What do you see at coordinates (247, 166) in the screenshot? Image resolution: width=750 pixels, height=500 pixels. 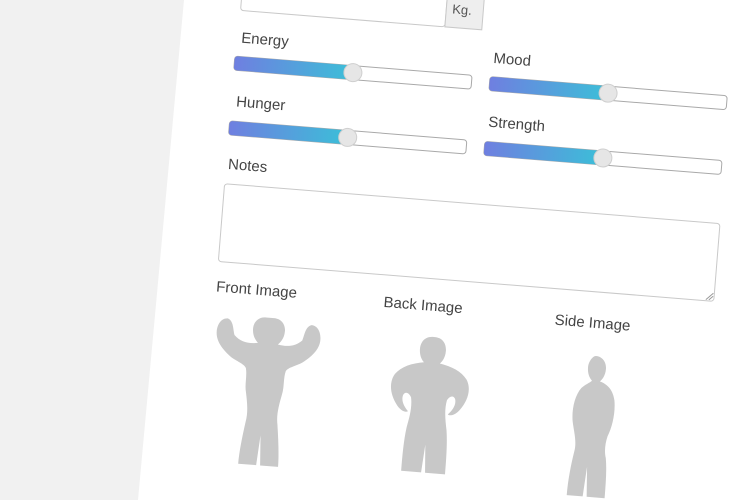 I see `notes-label: Notes` at bounding box center [247, 166].